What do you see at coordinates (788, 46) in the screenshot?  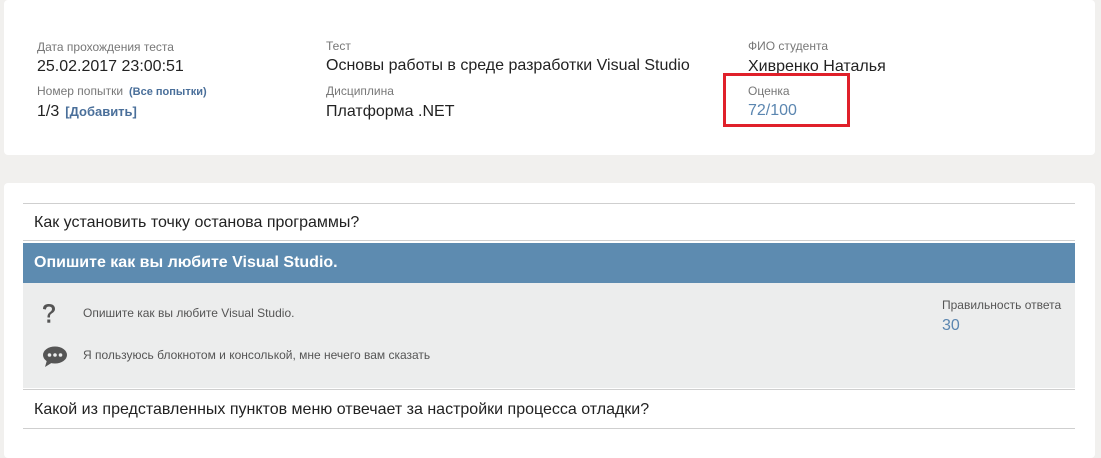 I see `student-label: ФИО студента` at bounding box center [788, 46].